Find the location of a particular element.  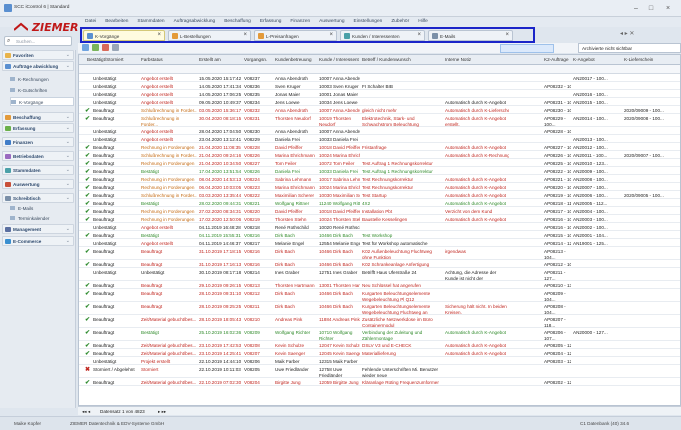

column-header: Farbstatus is located at coordinates (169, 59).